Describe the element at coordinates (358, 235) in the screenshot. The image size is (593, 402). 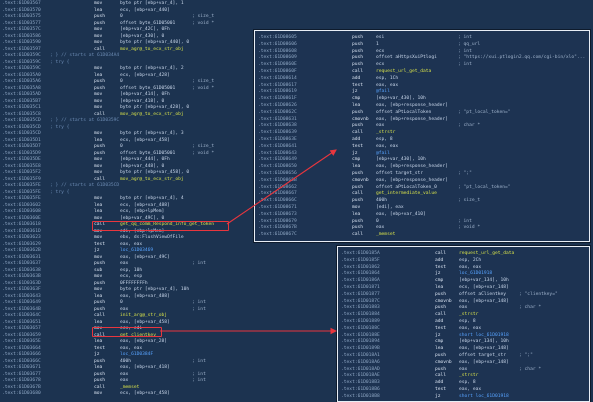
I see `line-mnemonic: call` at that location.